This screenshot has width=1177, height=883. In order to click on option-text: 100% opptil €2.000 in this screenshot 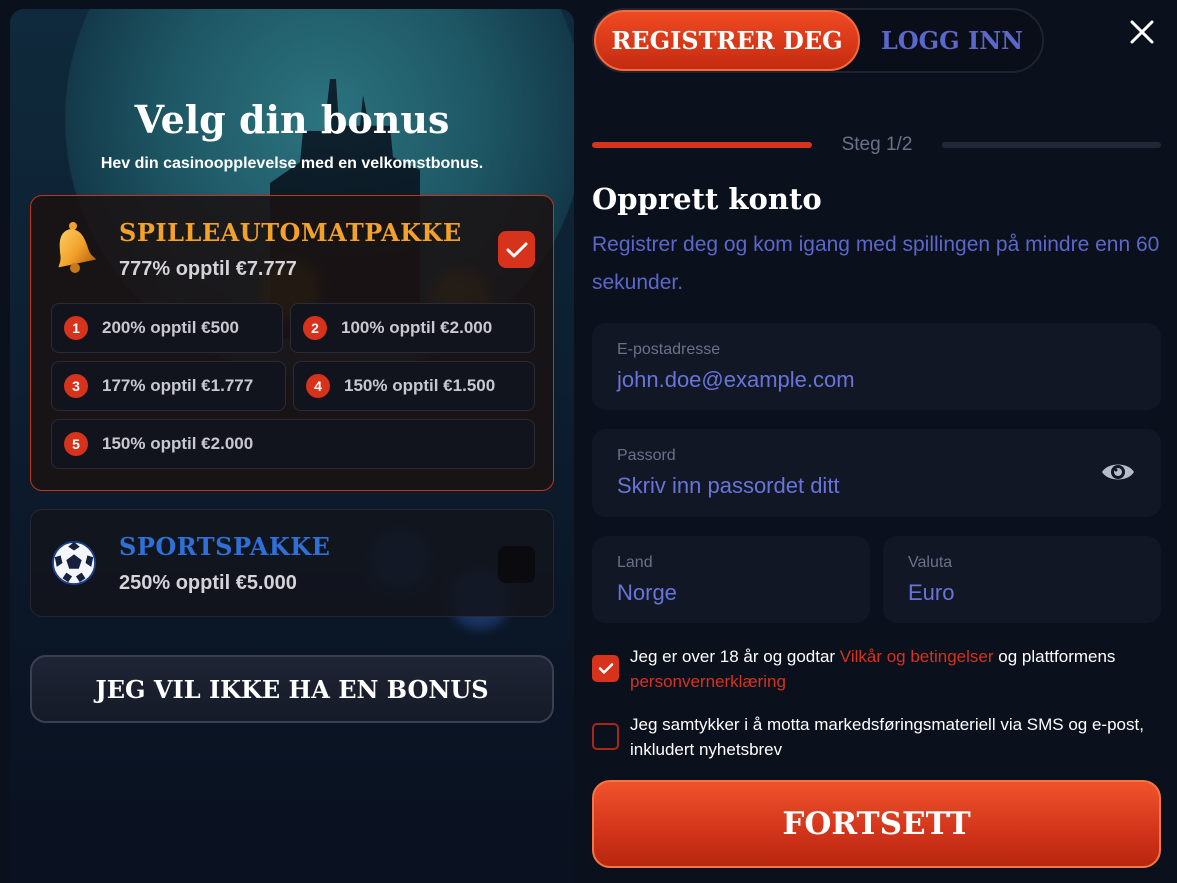, I will do `click(417, 327)`.